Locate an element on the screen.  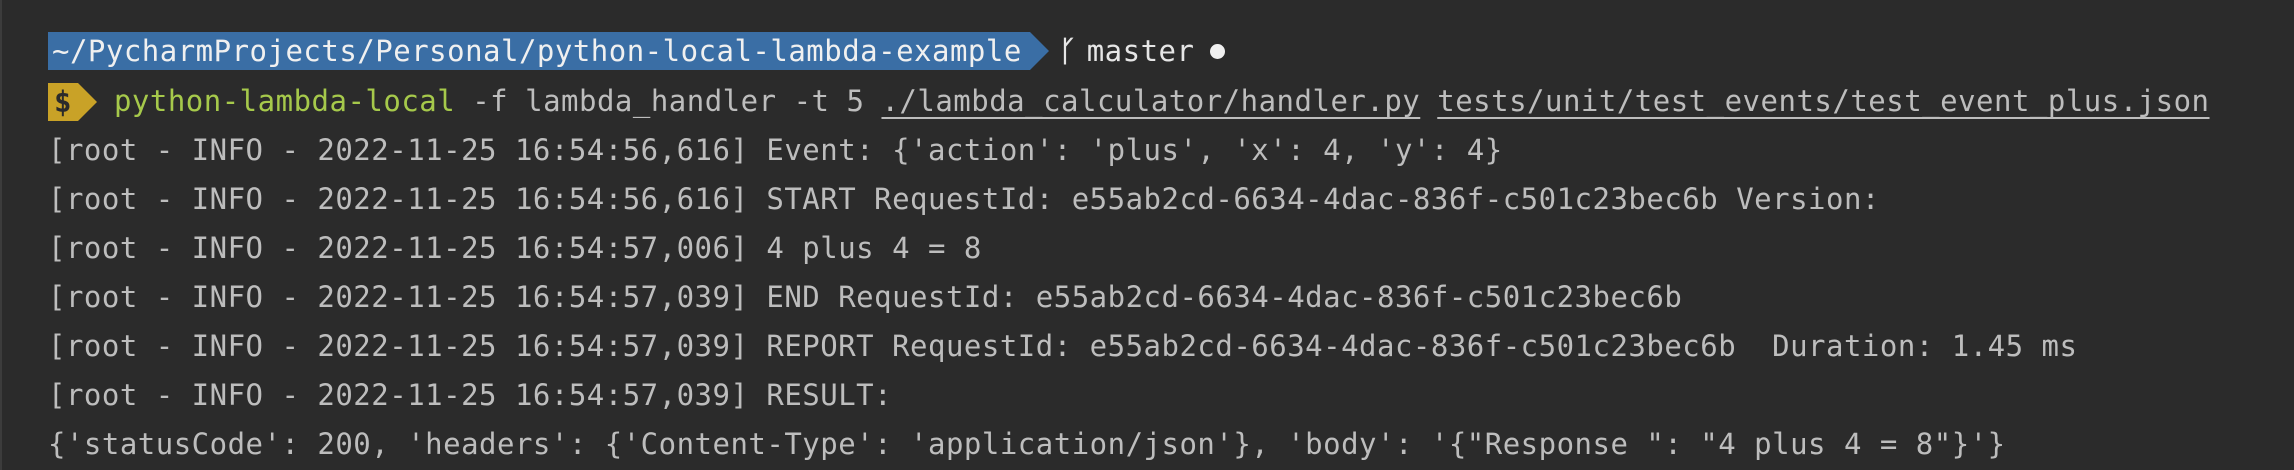
branch-name: master is located at coordinates (1140, 51).